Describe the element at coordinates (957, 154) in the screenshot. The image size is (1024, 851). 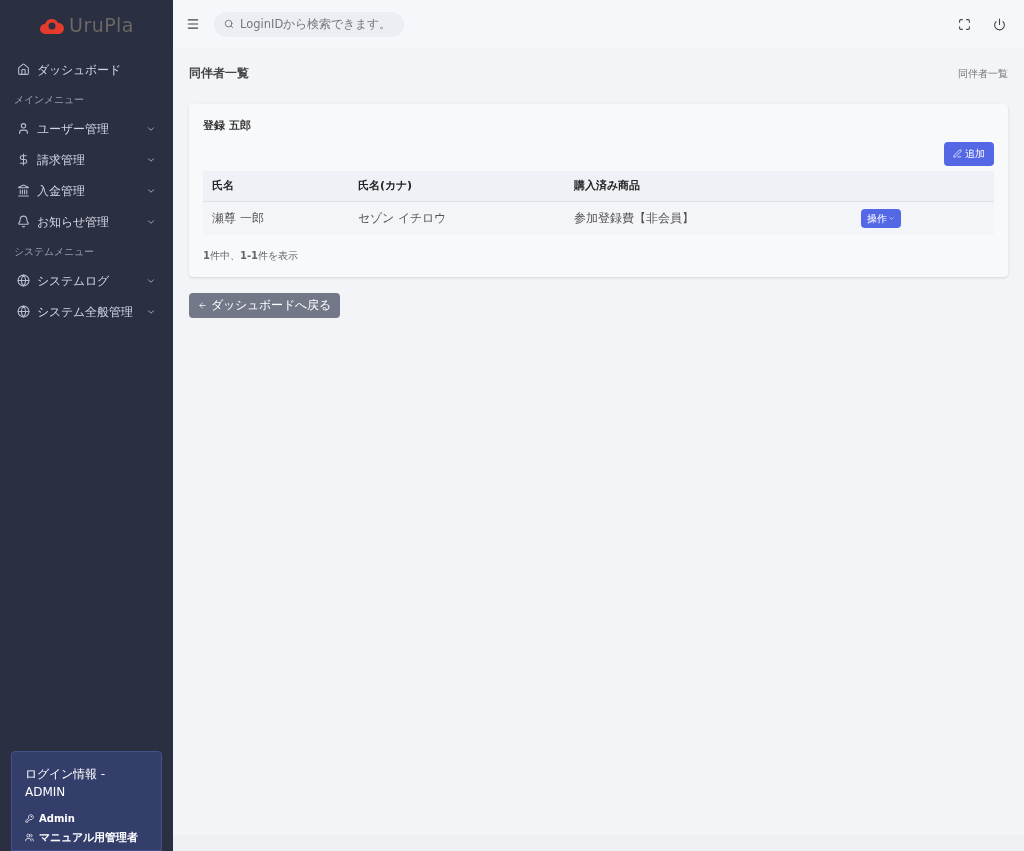
I see `pen-icon` at that location.